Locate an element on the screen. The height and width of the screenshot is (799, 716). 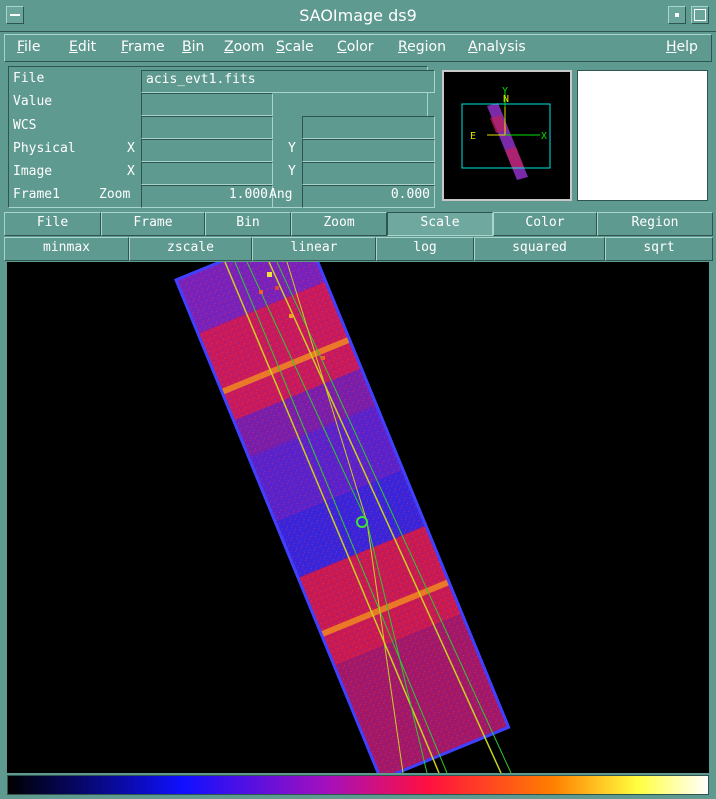
maximize-button is located at coordinates (700, 15).